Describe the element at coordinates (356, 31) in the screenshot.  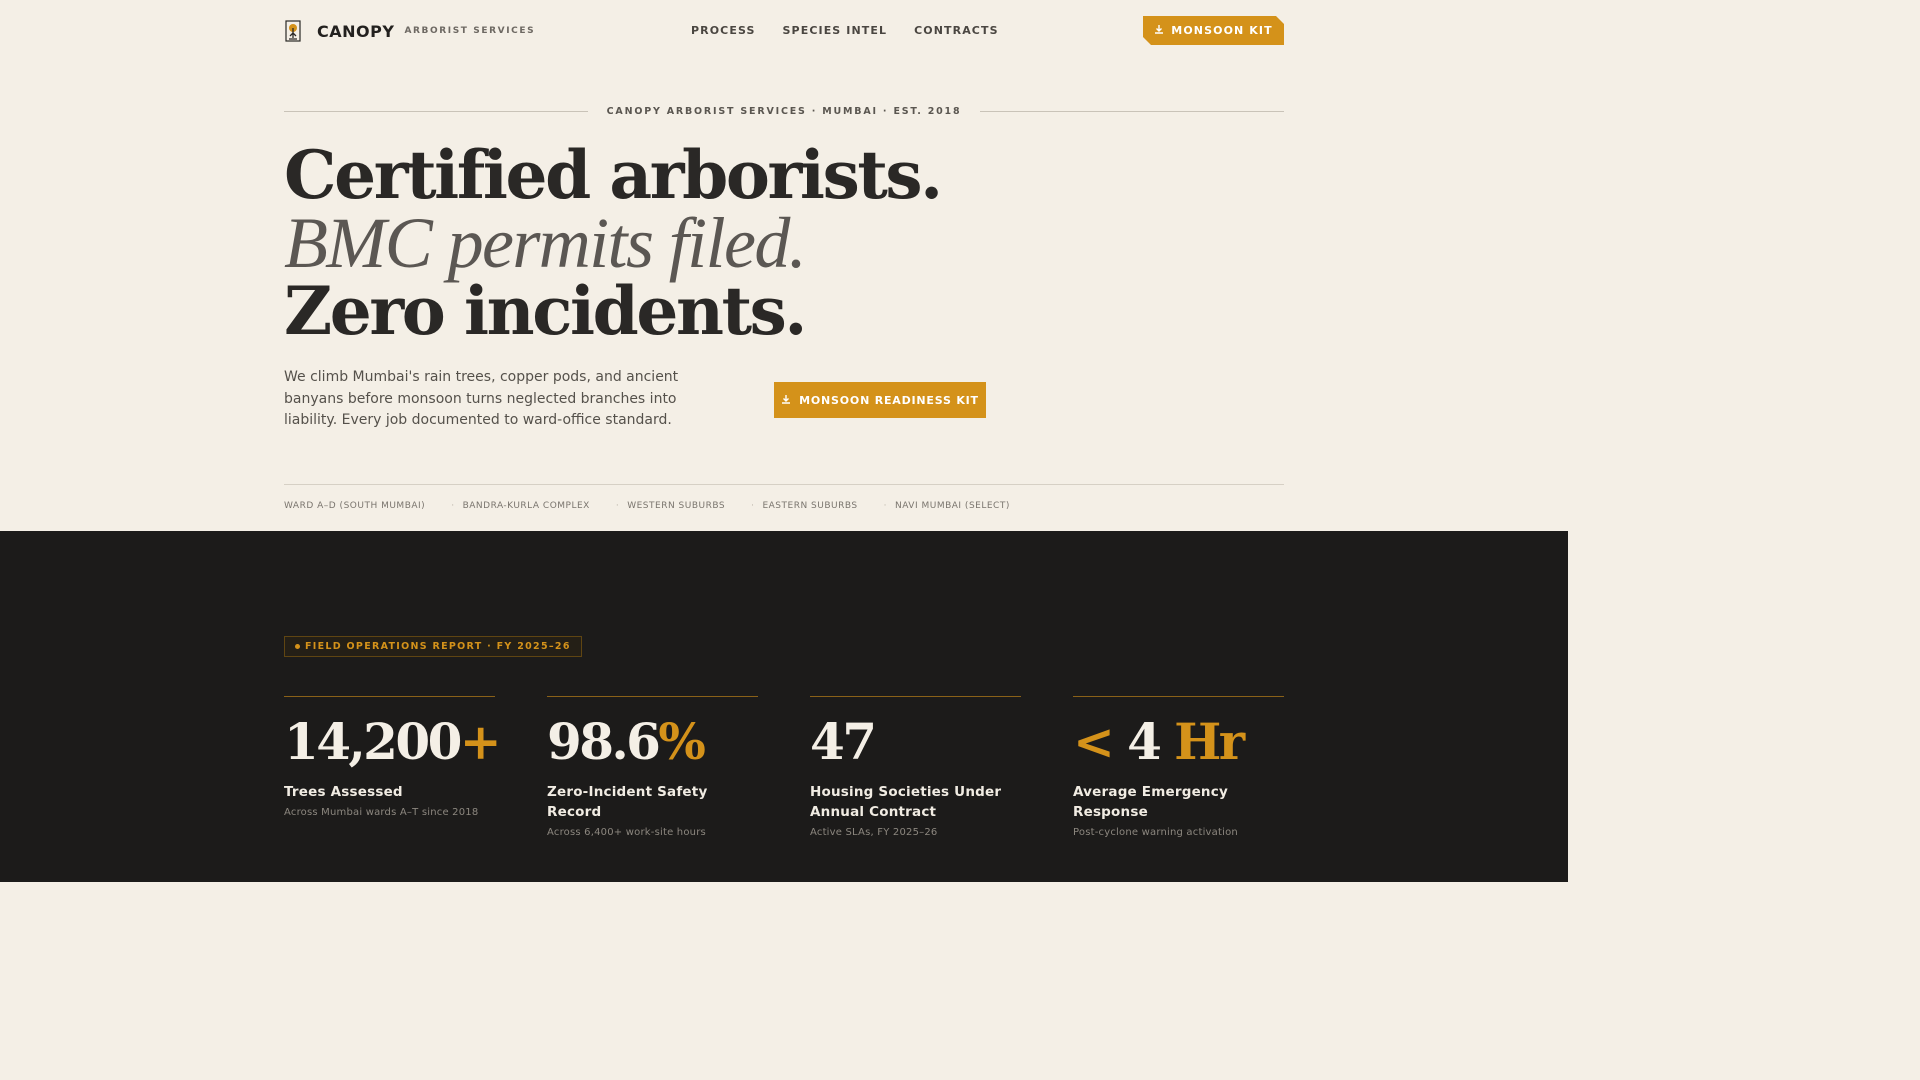
I see `brand-name: CANOPY` at that location.